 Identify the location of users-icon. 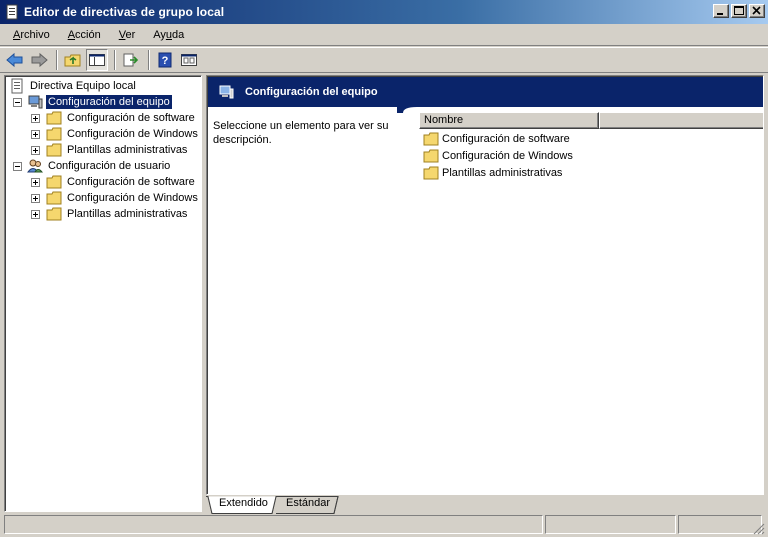
(35, 166).